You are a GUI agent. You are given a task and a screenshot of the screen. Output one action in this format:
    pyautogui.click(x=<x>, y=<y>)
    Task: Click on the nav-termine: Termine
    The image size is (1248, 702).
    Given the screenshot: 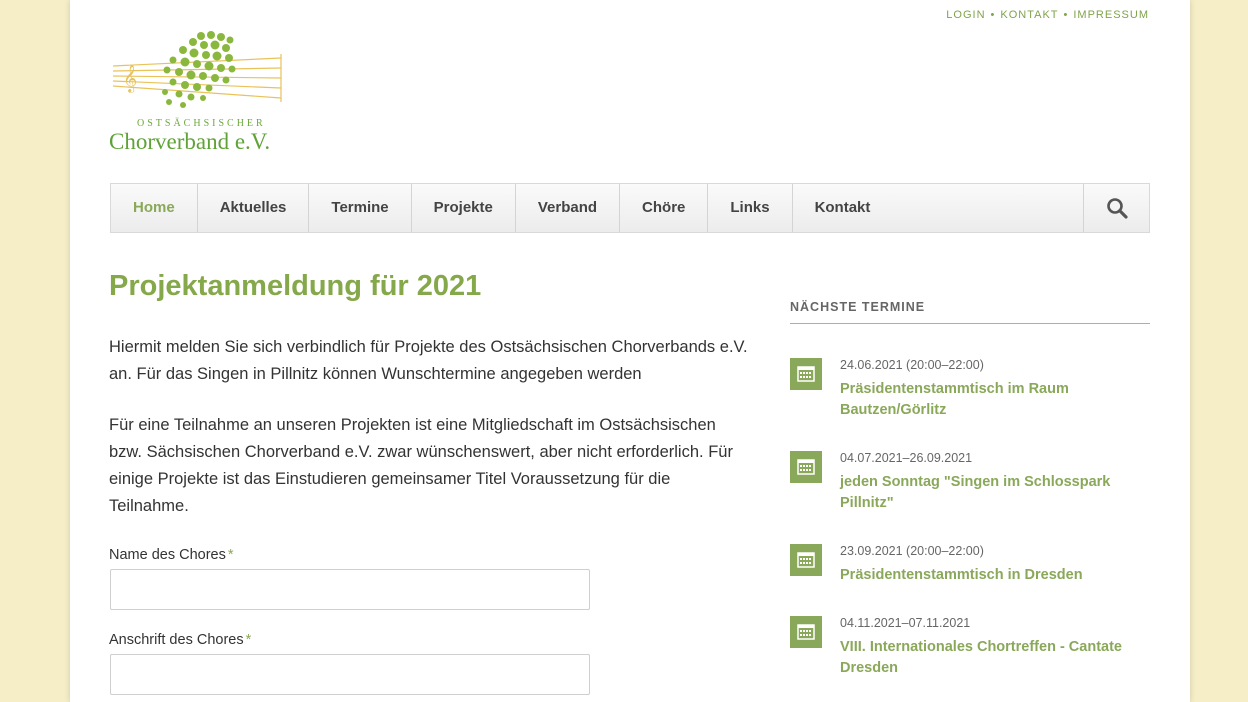 What is the action you would take?
    pyautogui.click(x=360, y=208)
    